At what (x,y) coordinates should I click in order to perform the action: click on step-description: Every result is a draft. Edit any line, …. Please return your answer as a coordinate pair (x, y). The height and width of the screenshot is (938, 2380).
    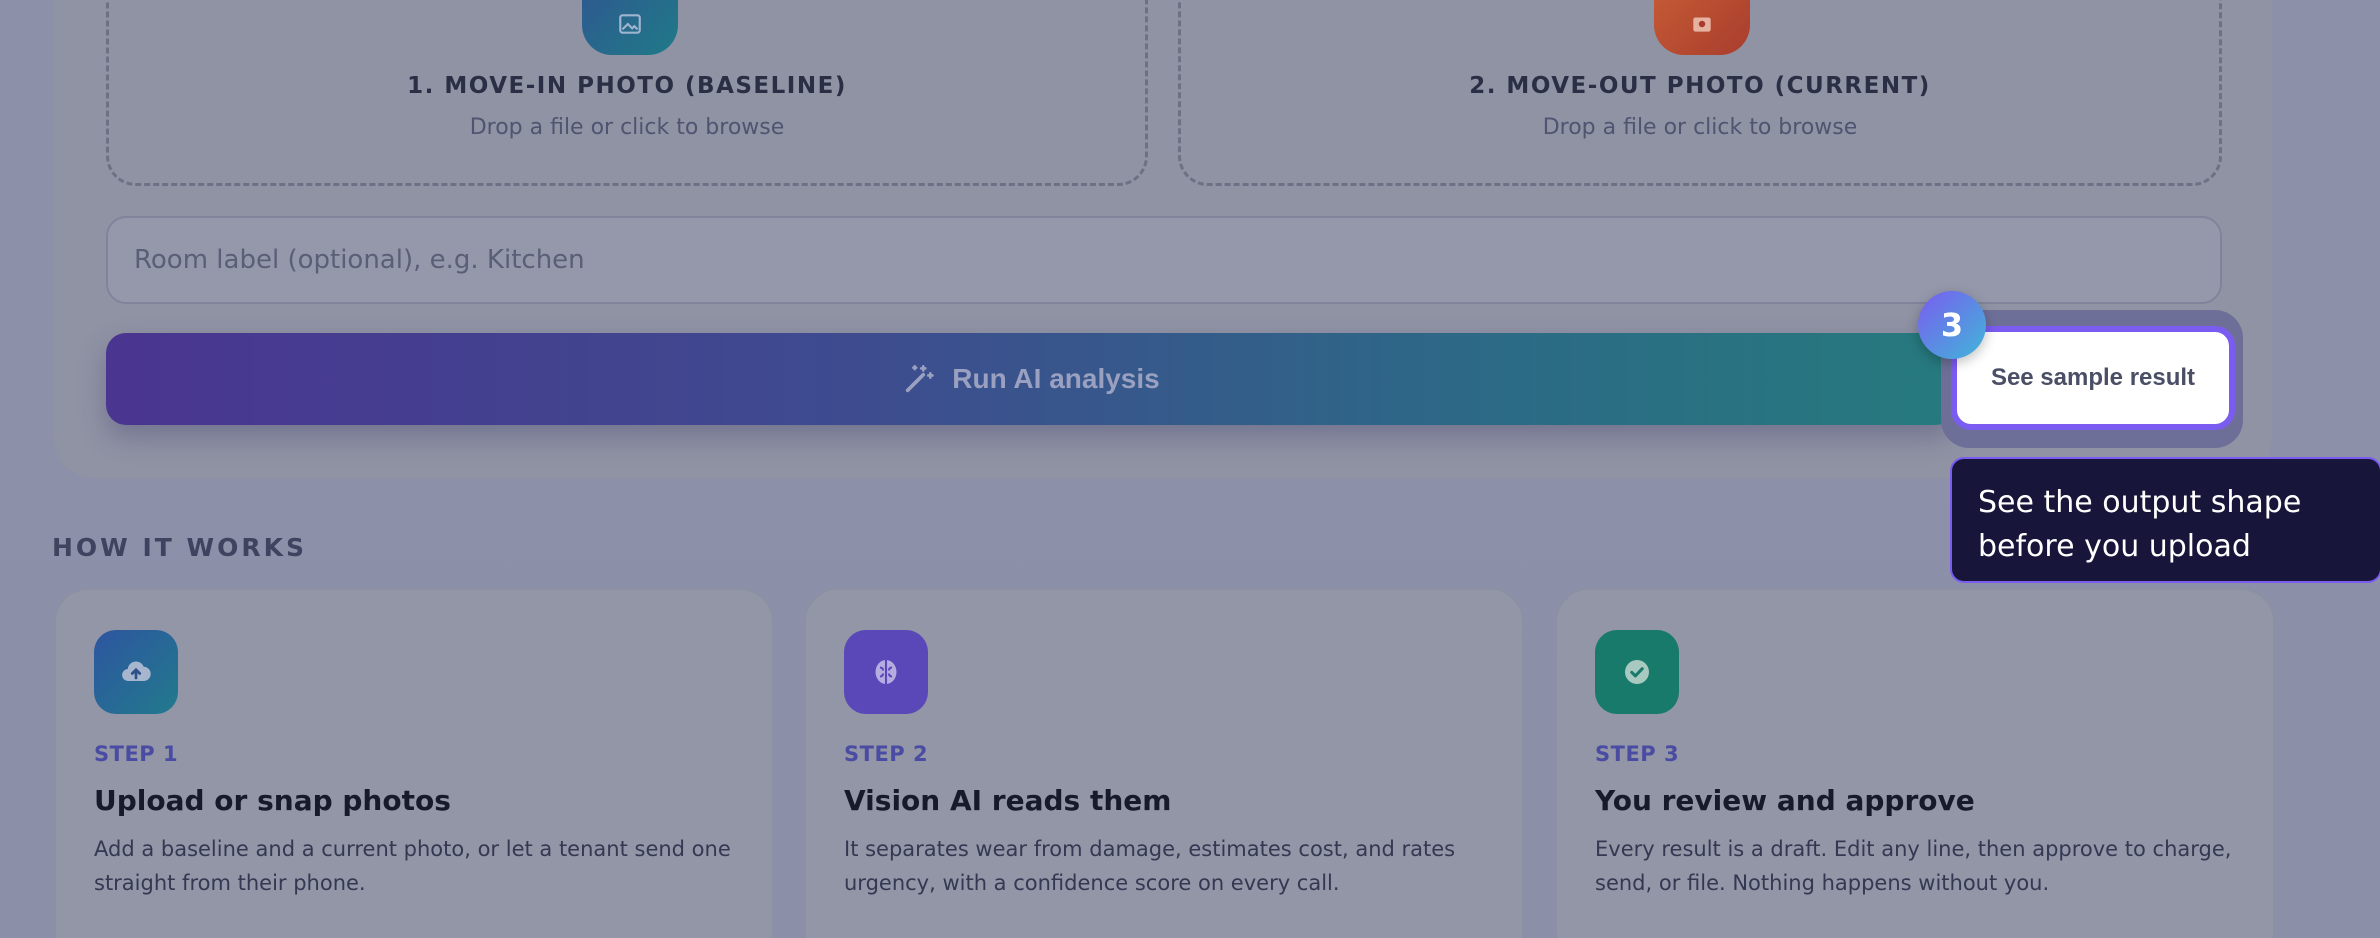
    Looking at the image, I should click on (1913, 866).